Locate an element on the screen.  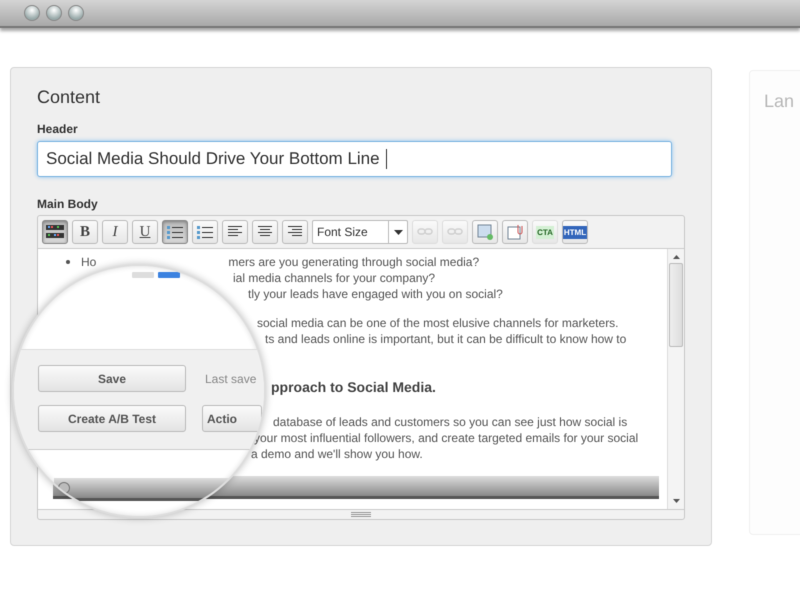
bold-button: B is located at coordinates (85, 232).